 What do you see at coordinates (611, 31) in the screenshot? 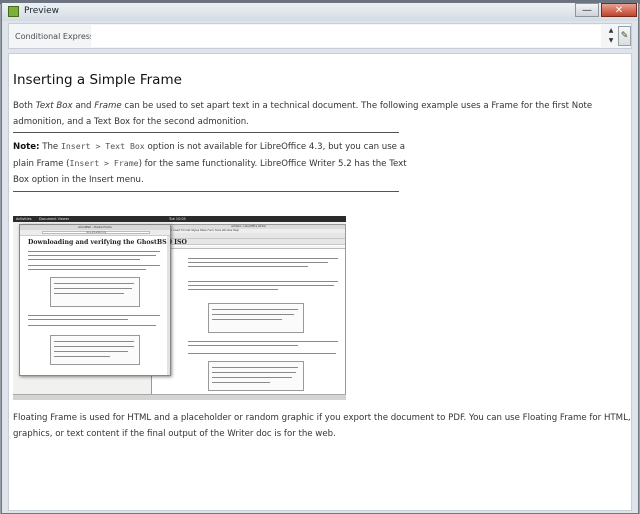
I see `spin-up-icon: ▲` at bounding box center [611, 31].